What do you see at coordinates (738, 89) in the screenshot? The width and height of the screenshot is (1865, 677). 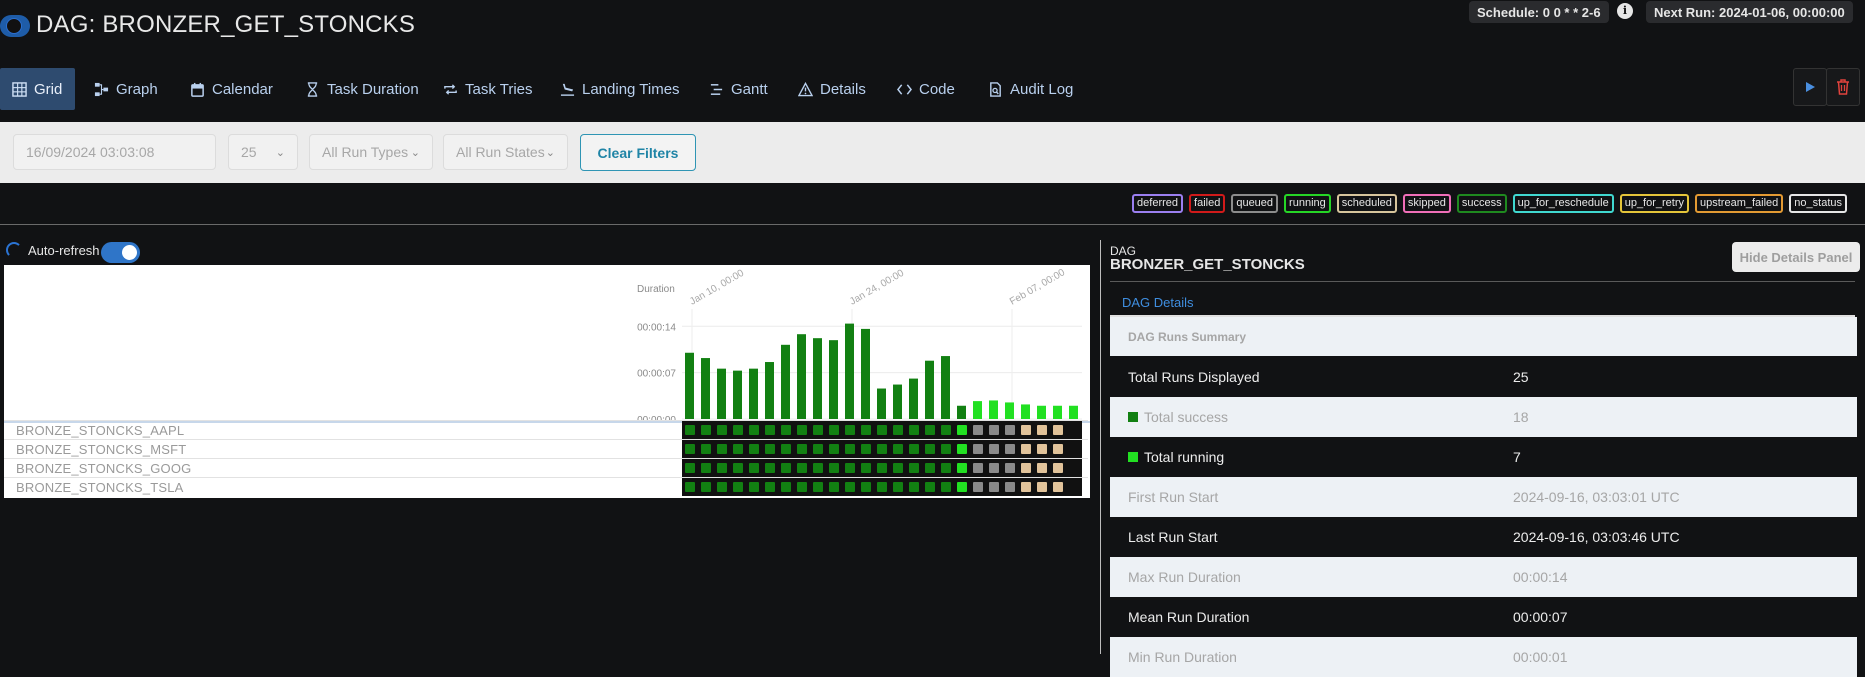 I see `tab-gantt: Gantt` at bounding box center [738, 89].